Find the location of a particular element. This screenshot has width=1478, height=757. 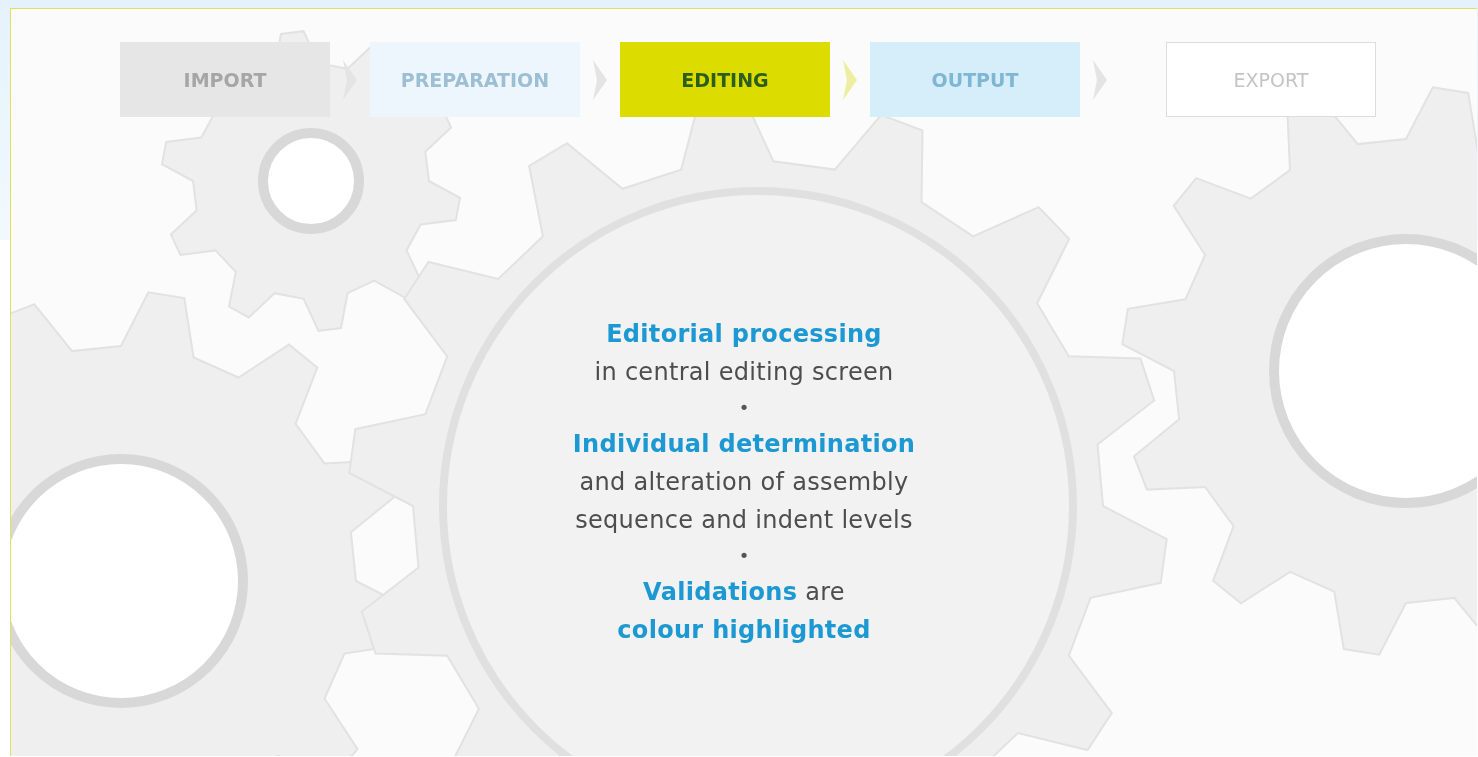

description-text: Validations are colour highlighted is located at coordinates (744, 611).